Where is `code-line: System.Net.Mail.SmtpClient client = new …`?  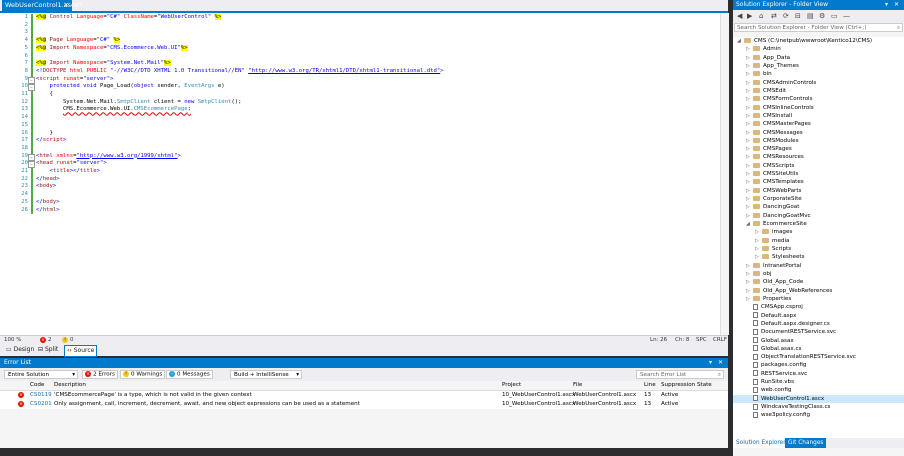
code-line: System.Net.Mail.SmtpClient client = new … is located at coordinates (139, 103).